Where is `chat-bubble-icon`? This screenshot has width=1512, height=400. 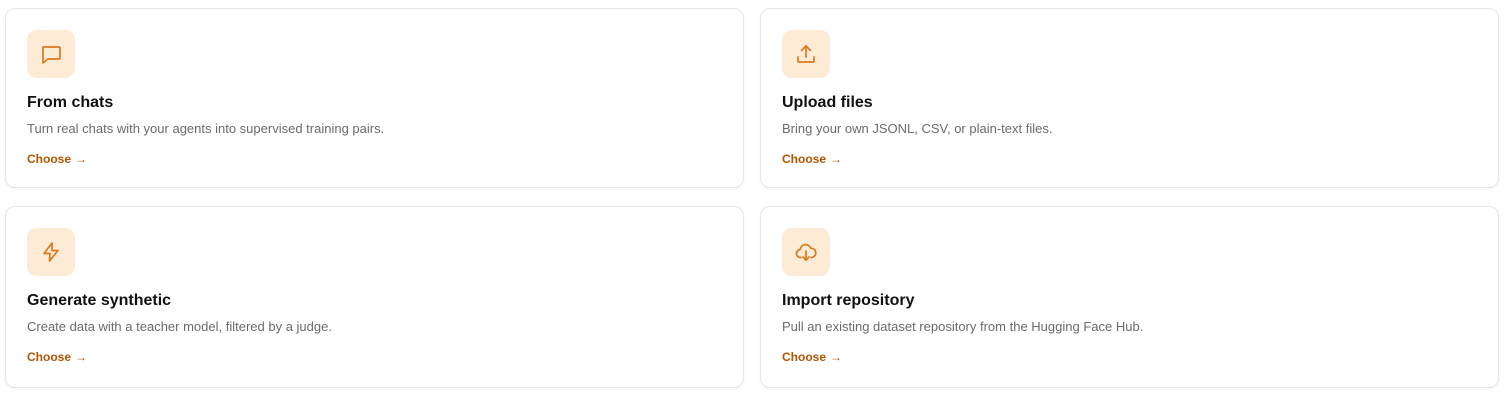
chat-bubble-icon is located at coordinates (51, 54).